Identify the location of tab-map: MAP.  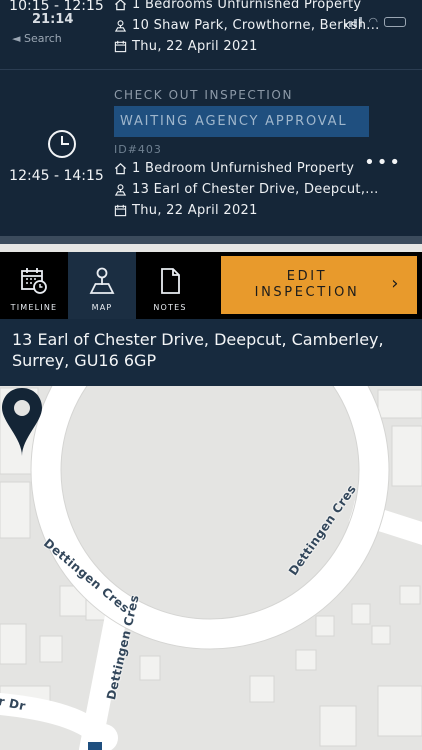
(102, 285).